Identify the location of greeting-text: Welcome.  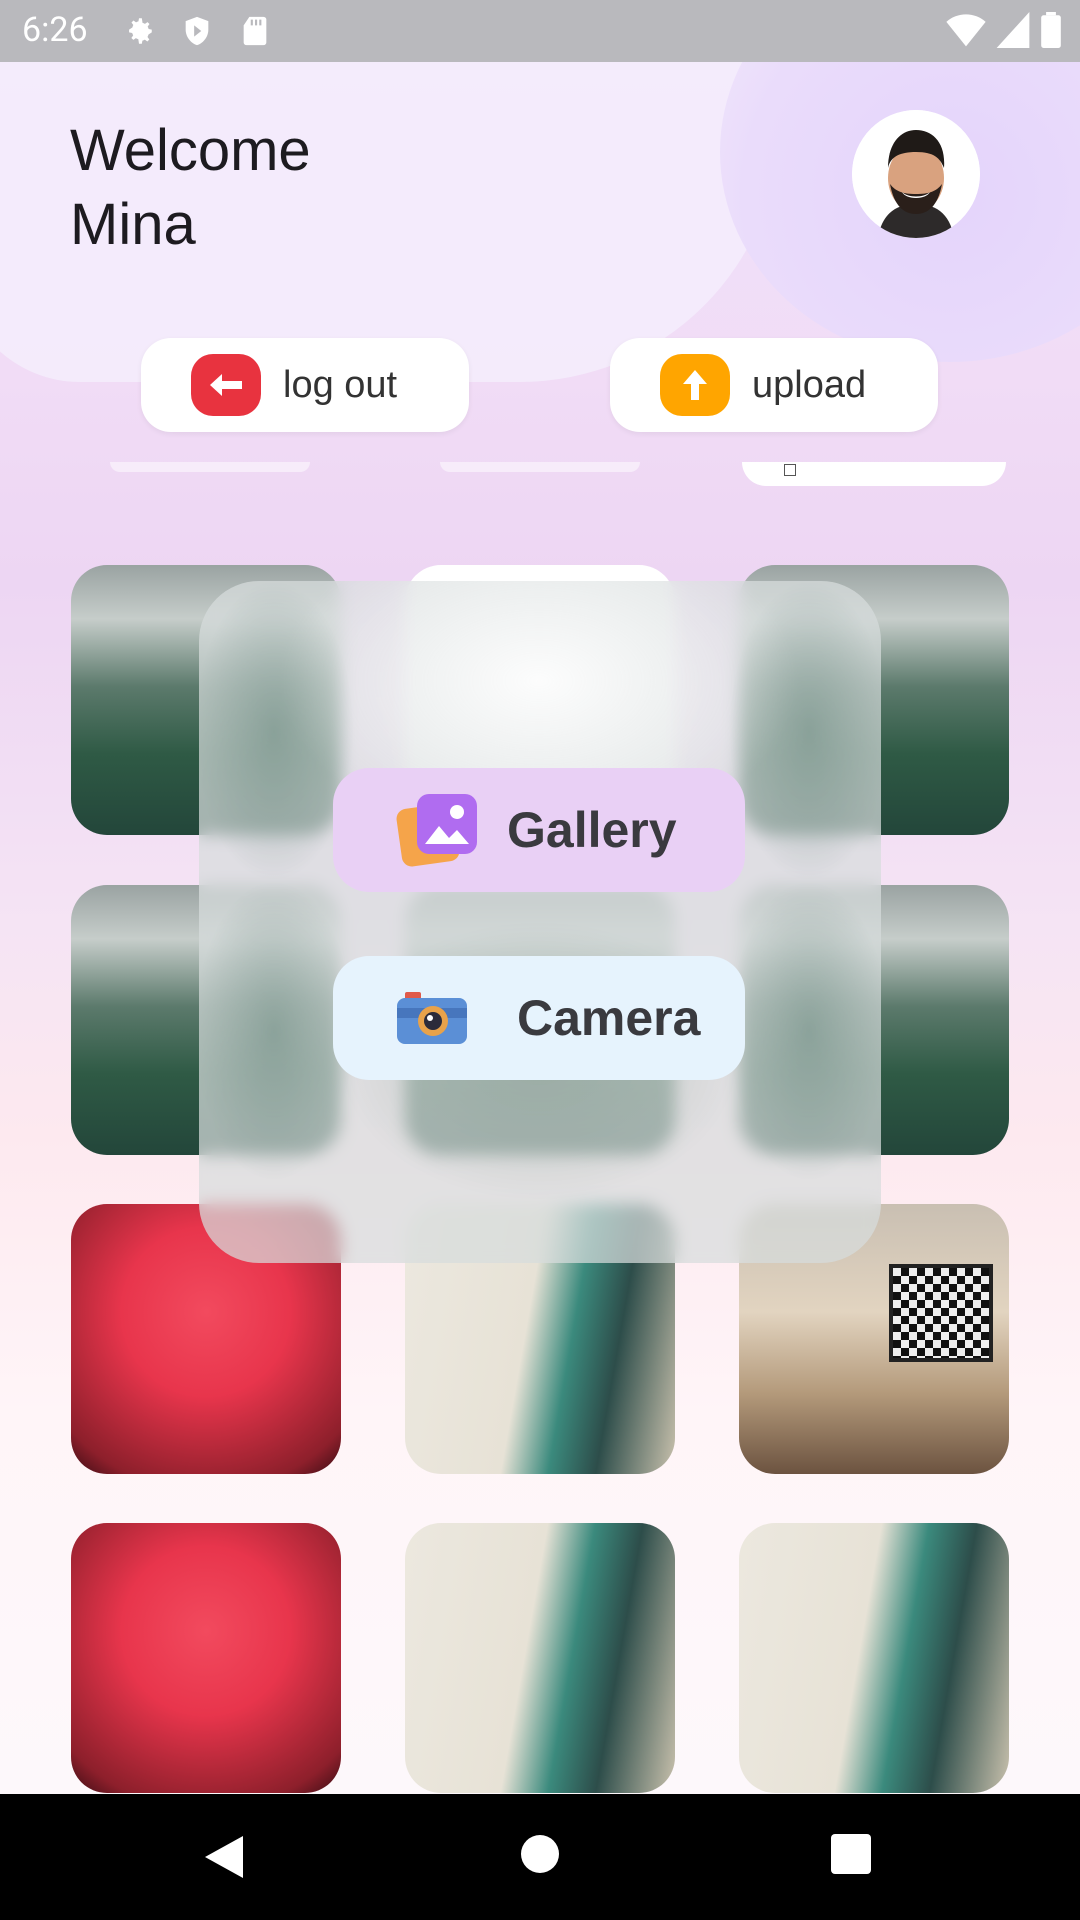
(190, 150).